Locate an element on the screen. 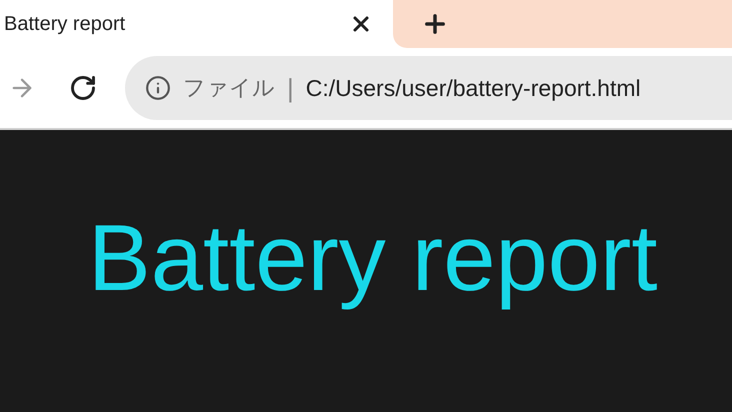 Image resolution: width=732 pixels, height=412 pixels. info-icon is located at coordinates (158, 88).